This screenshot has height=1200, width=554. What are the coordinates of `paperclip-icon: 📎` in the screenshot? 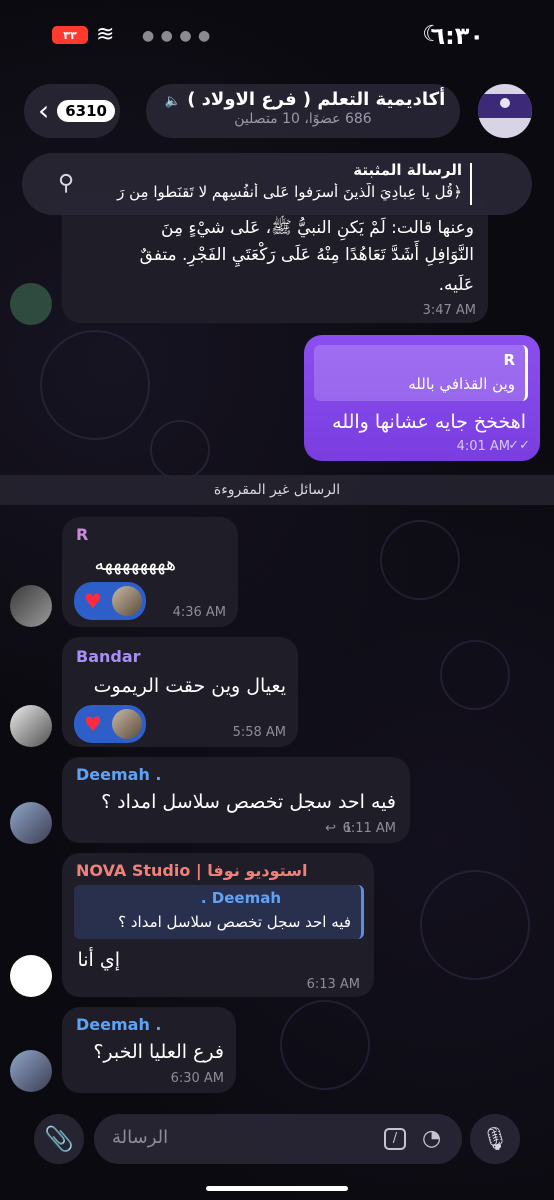 It's located at (59, 1139).